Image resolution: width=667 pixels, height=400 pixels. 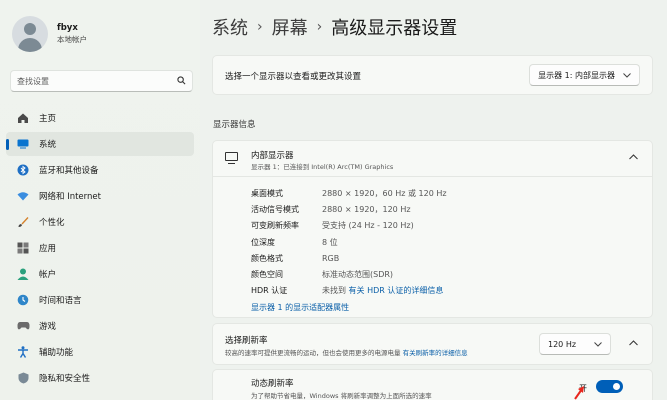 I want to click on refresh-rate-info-link: 有关刷新率的详细信息, so click(x=435, y=353).